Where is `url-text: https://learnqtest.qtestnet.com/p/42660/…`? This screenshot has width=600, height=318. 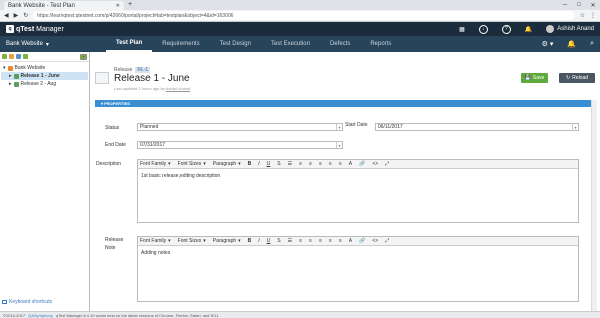
url-text: https://learnqtest.qtestnet.com/p/42660/… is located at coordinates (135, 15).